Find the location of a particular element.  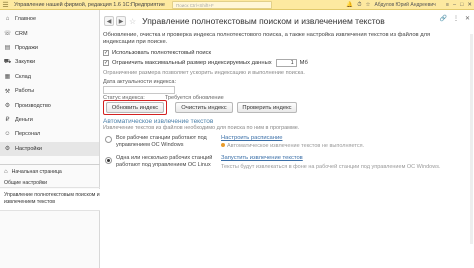

warehouse-icon: ▦ is located at coordinates (7, 77).